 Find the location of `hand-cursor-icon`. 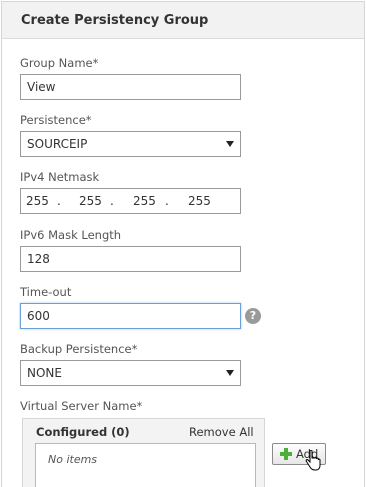

hand-cursor-icon is located at coordinates (313, 460).